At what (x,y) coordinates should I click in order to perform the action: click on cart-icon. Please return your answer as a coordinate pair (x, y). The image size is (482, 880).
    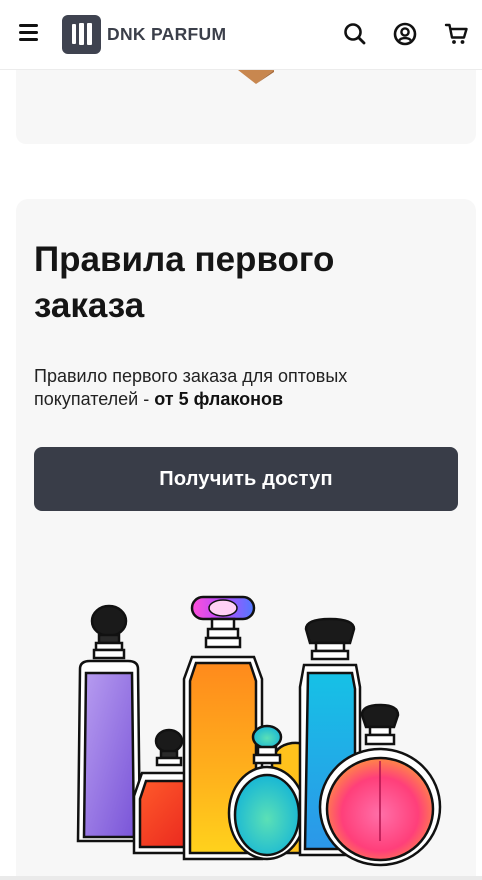
    Looking at the image, I should click on (457, 34).